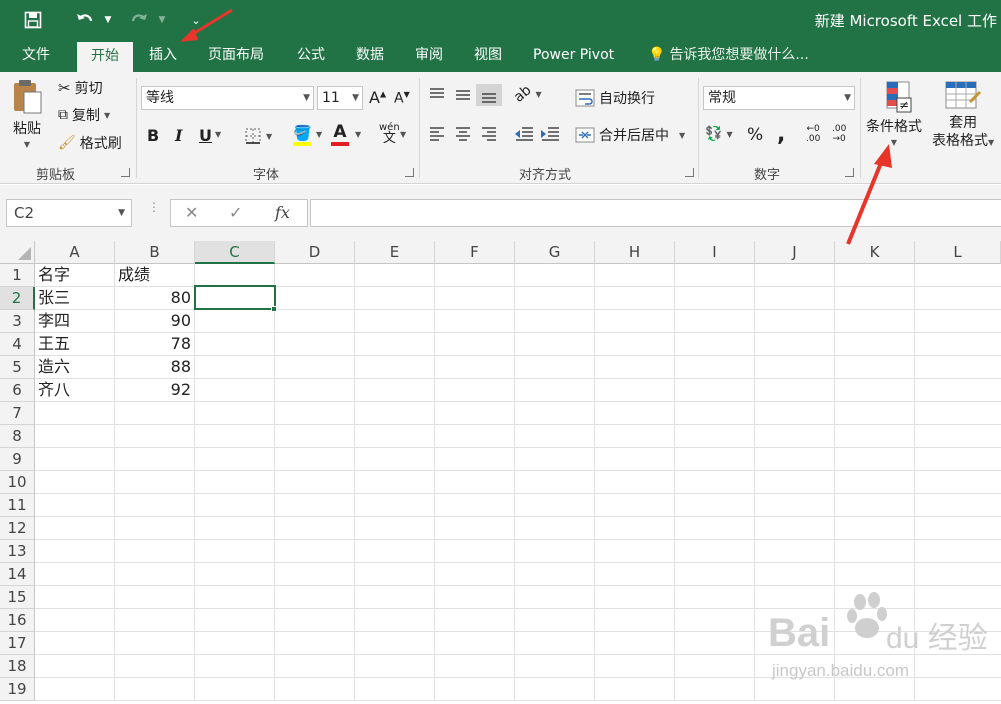  What do you see at coordinates (340, 134) in the screenshot?
I see `font-color-button: A` at bounding box center [340, 134].